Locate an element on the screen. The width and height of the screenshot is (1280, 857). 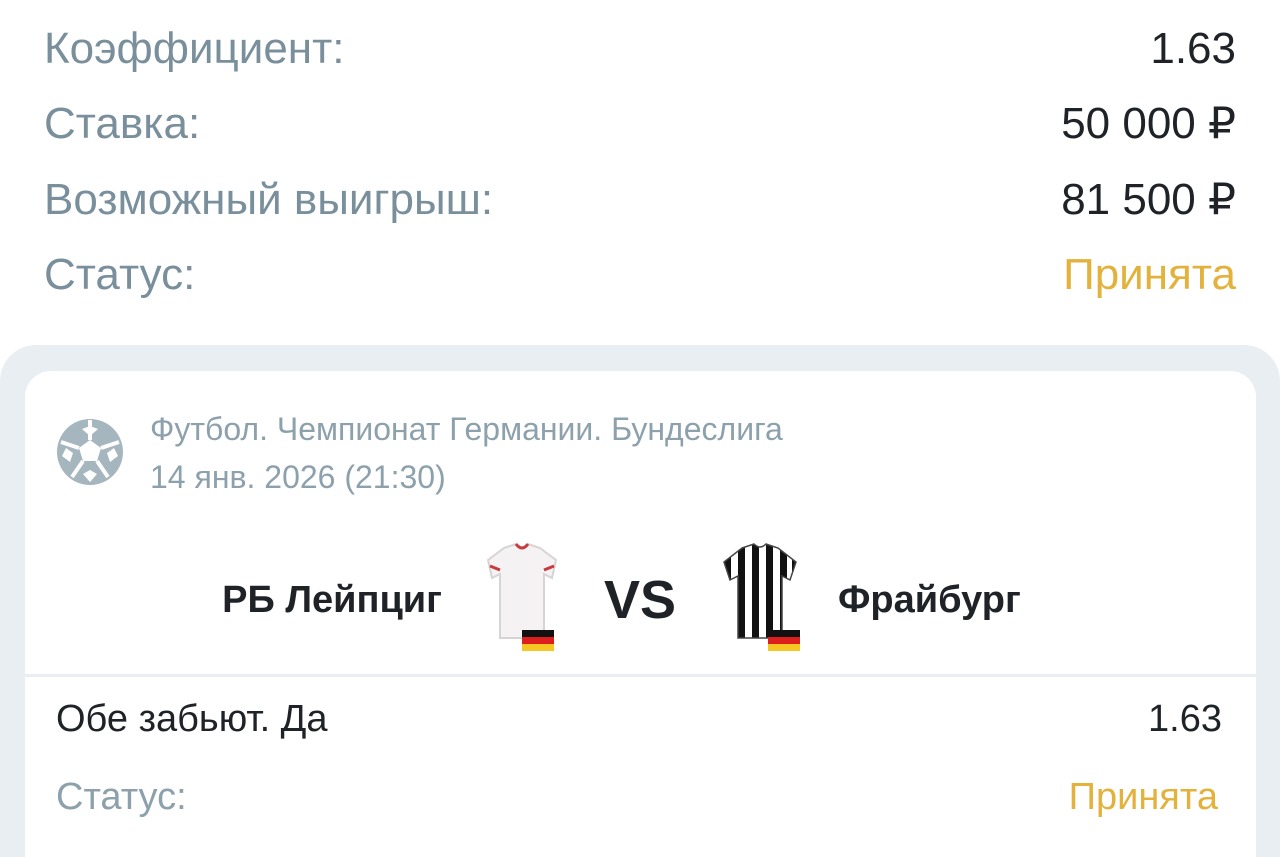
odds-row: Коэффициент: 1.63 is located at coordinates (640, 49).